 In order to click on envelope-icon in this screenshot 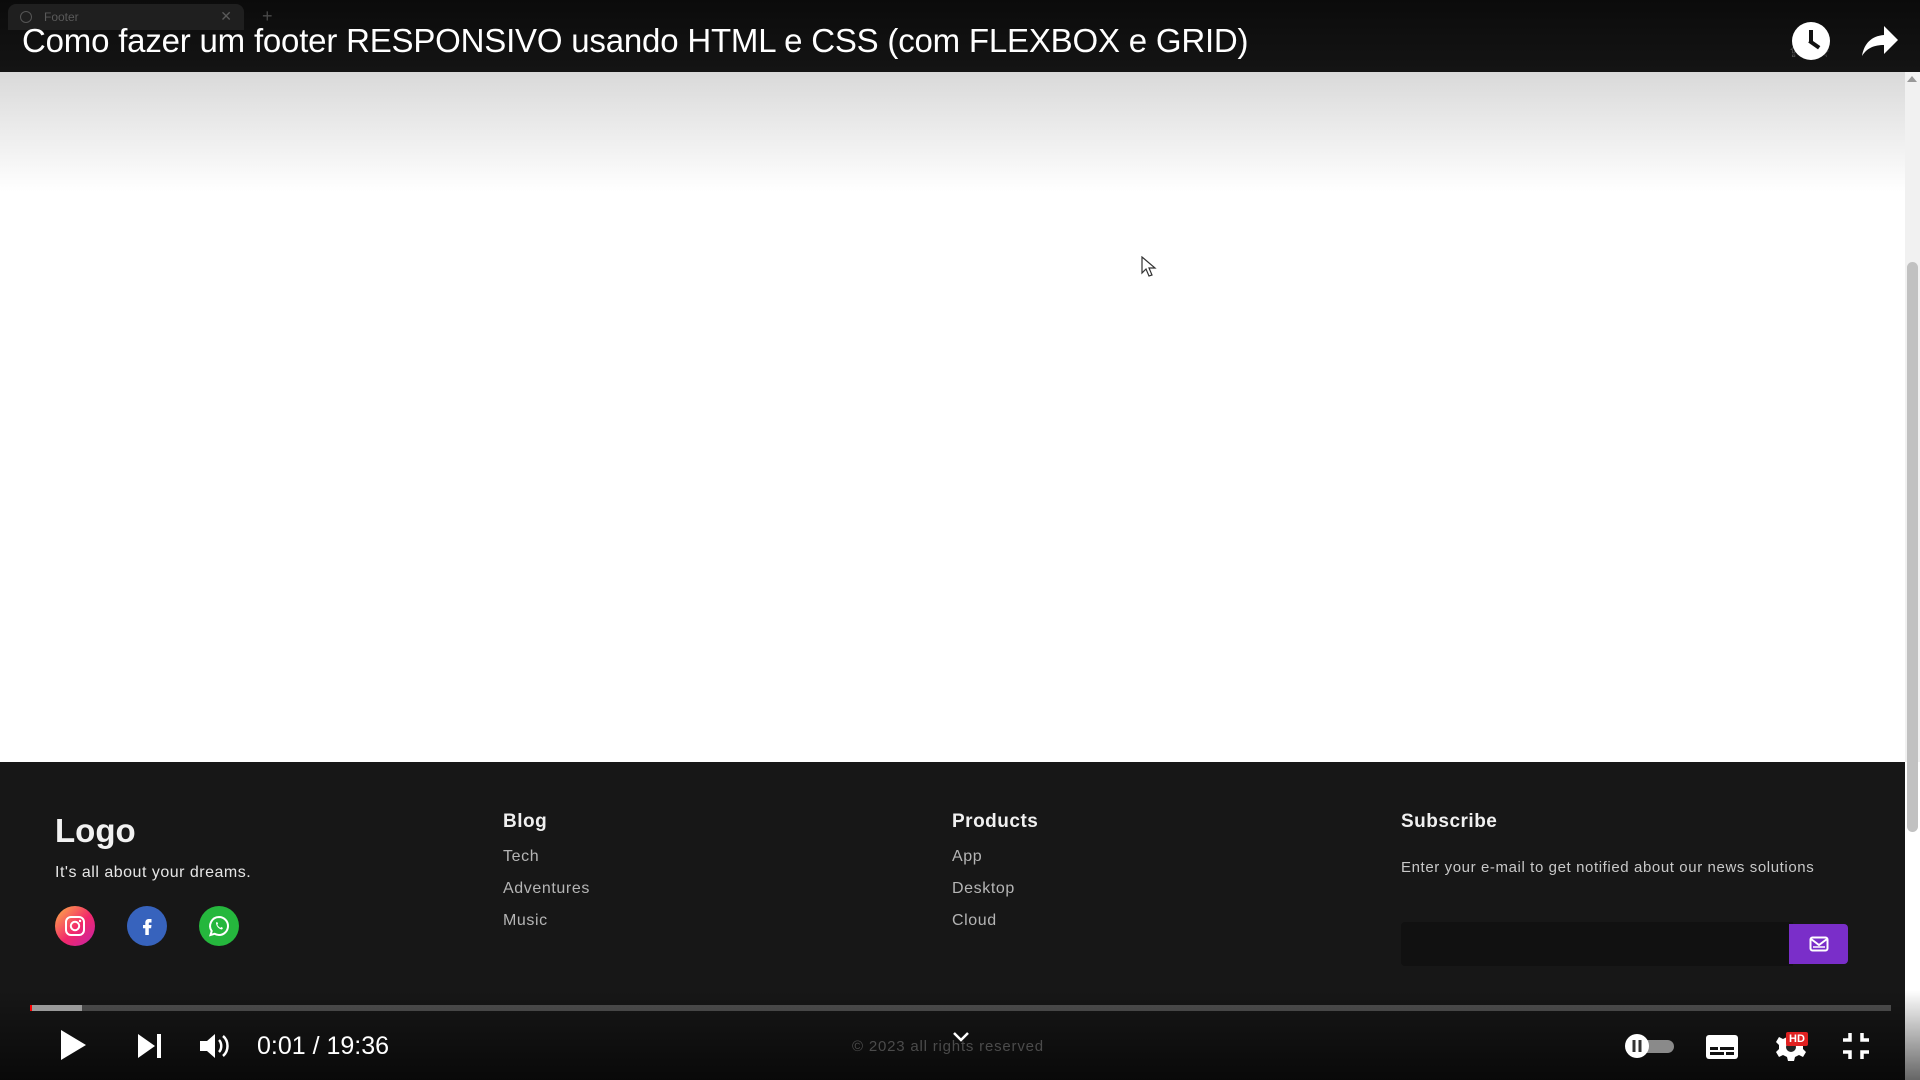, I will do `click(1818, 944)`.